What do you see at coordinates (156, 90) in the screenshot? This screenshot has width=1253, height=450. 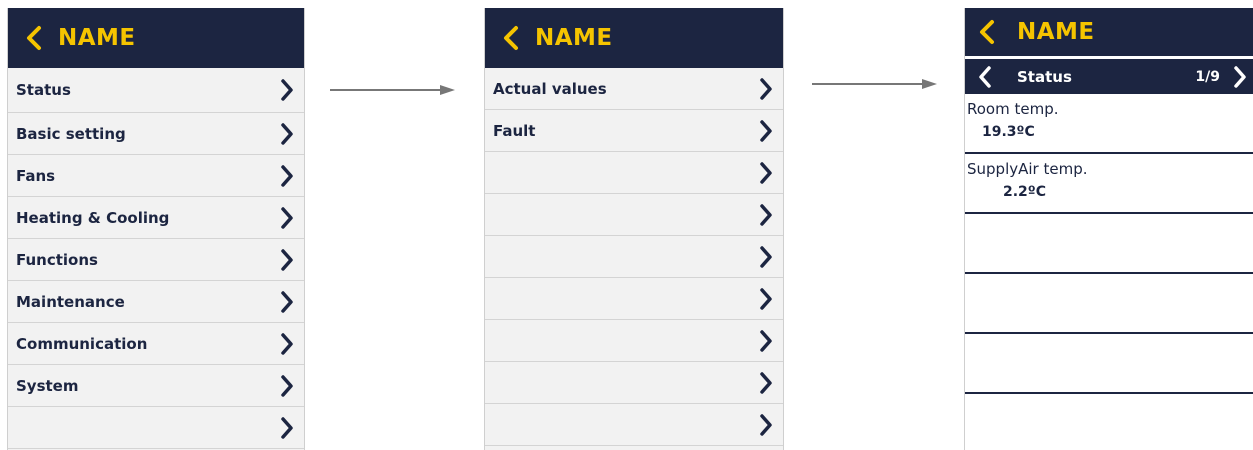 I see `menu-item-status: Status` at bounding box center [156, 90].